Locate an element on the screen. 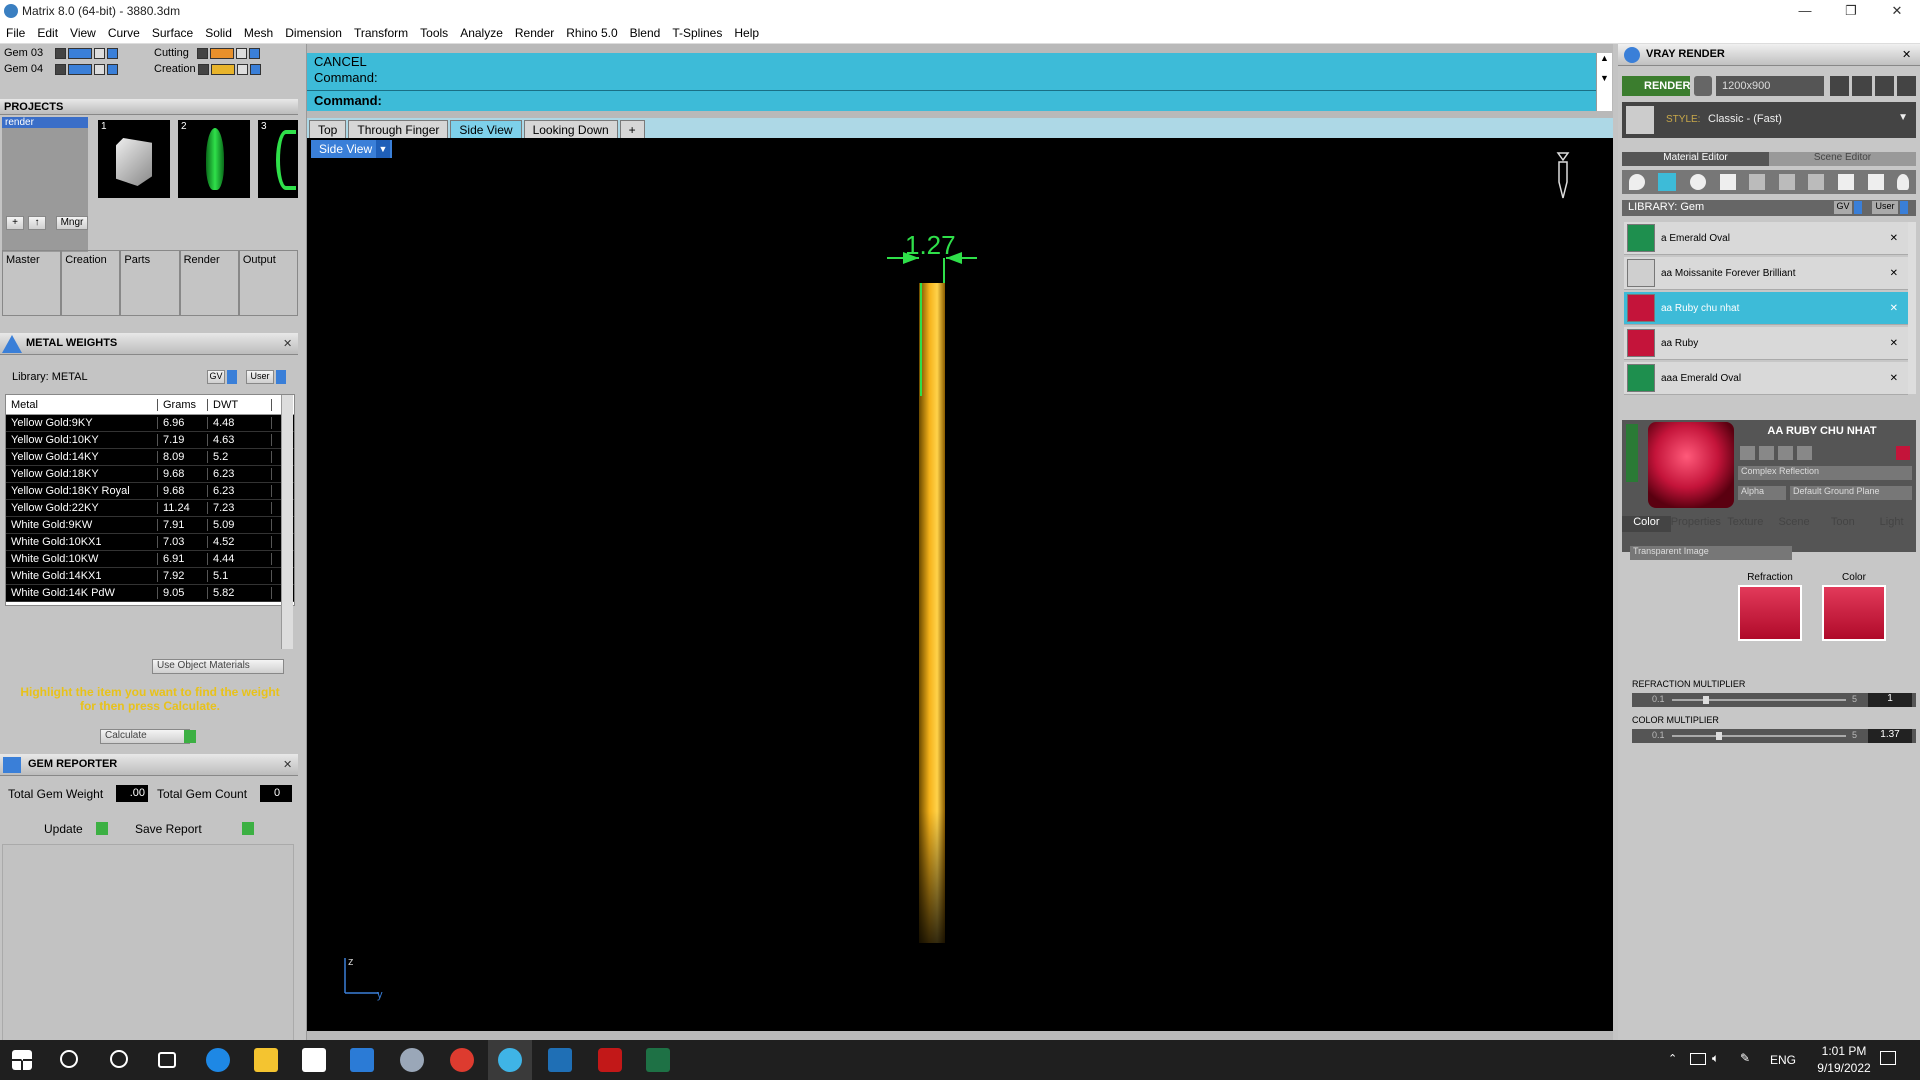 The width and height of the screenshot is (1920, 1080). calculate-button: Calculate is located at coordinates (145, 736).